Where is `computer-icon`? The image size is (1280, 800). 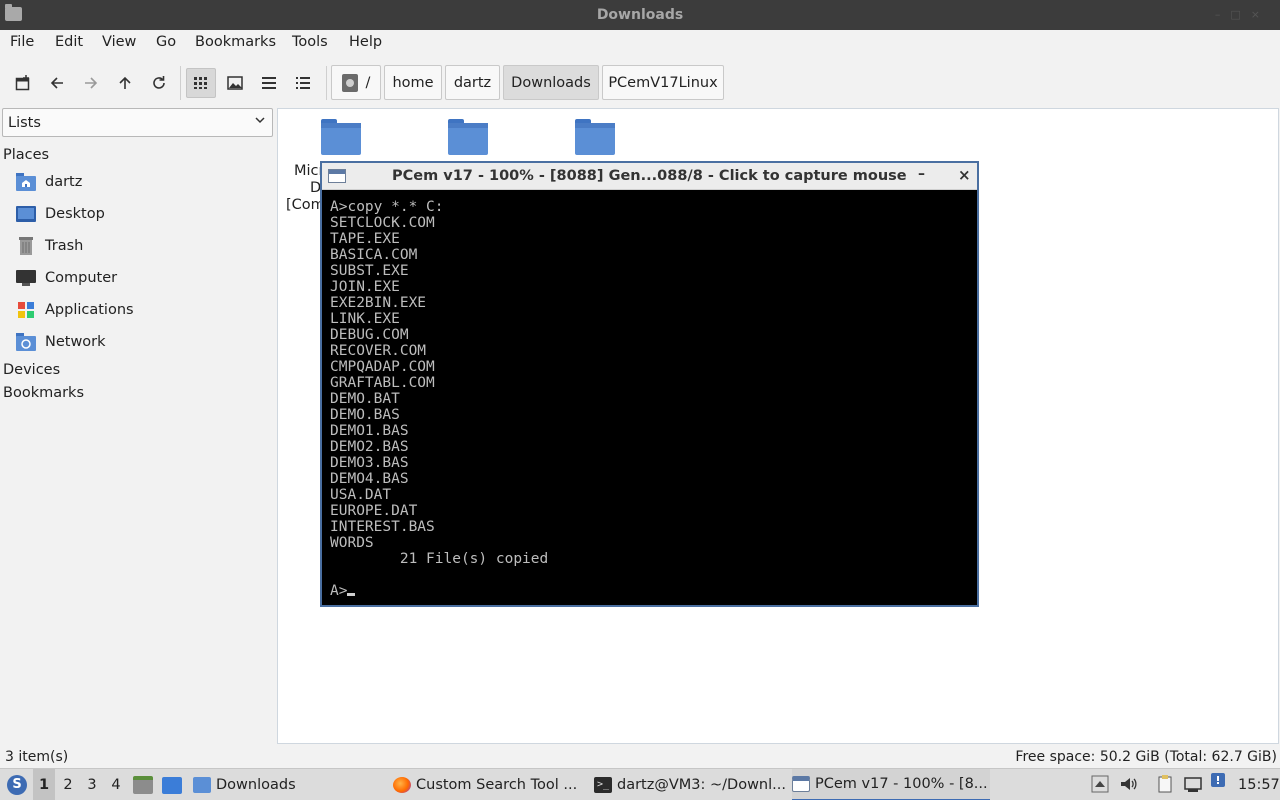 computer-icon is located at coordinates (26, 278).